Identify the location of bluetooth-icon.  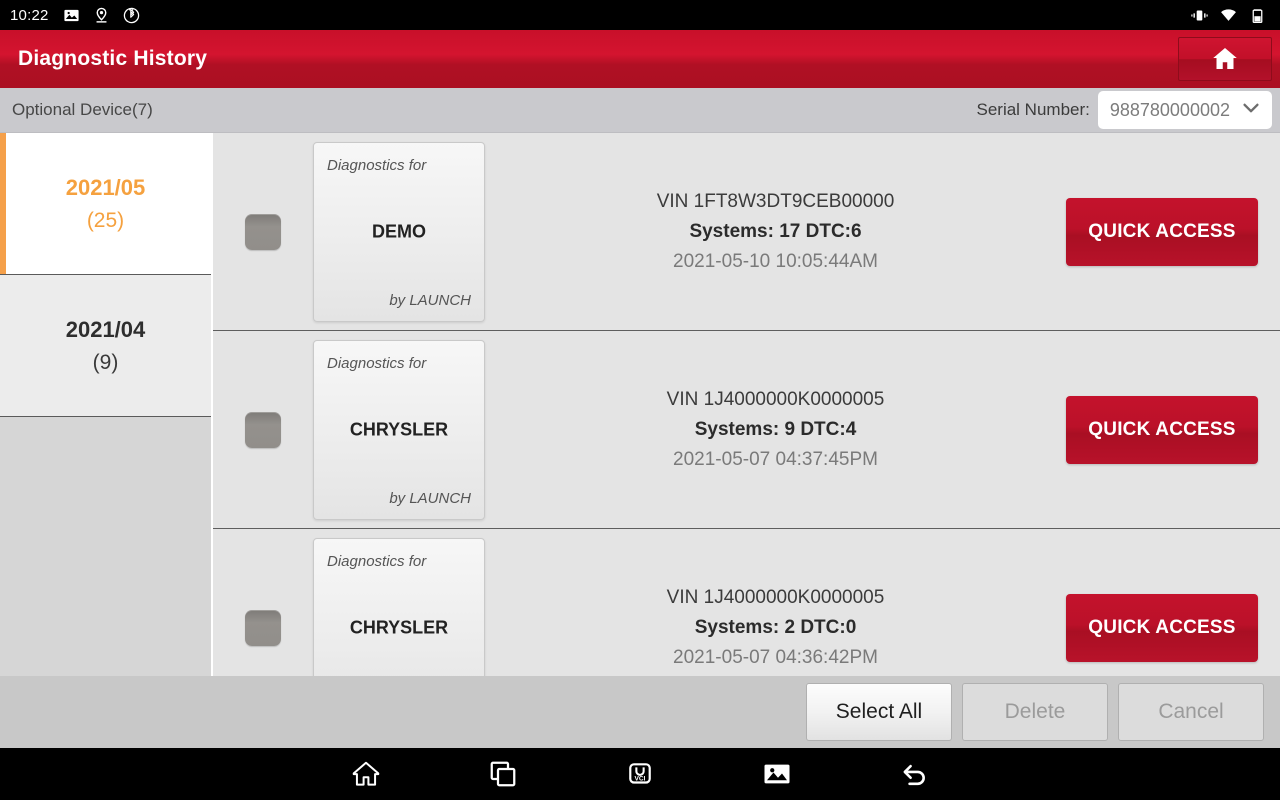
(131, 15).